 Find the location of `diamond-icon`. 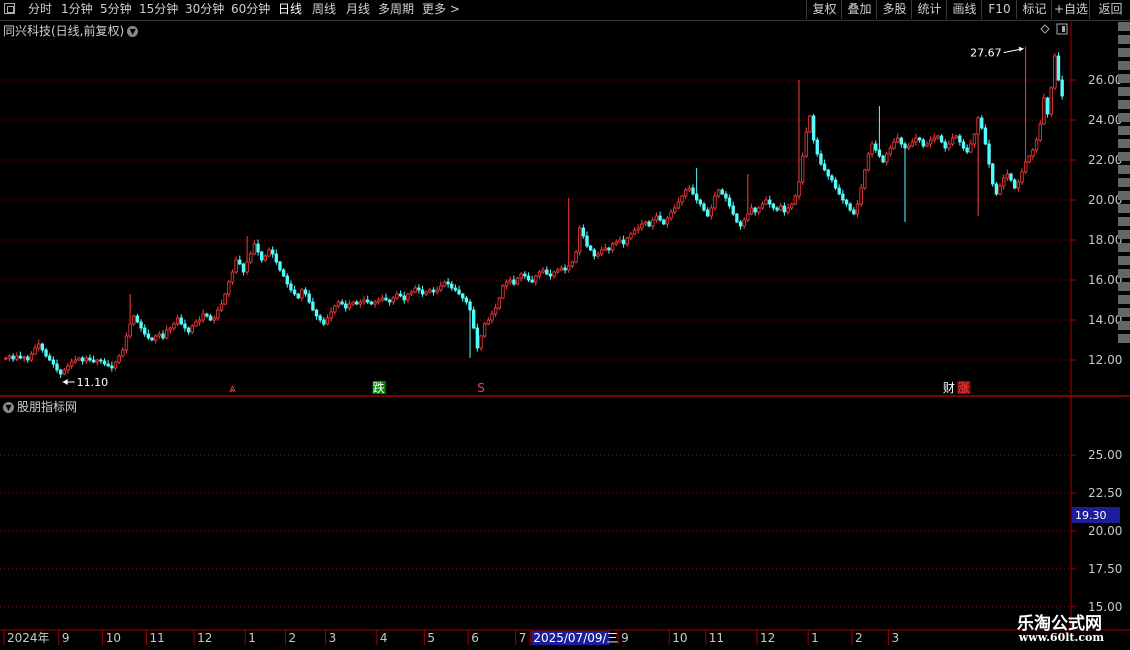

diamond-icon is located at coordinates (1045, 29).